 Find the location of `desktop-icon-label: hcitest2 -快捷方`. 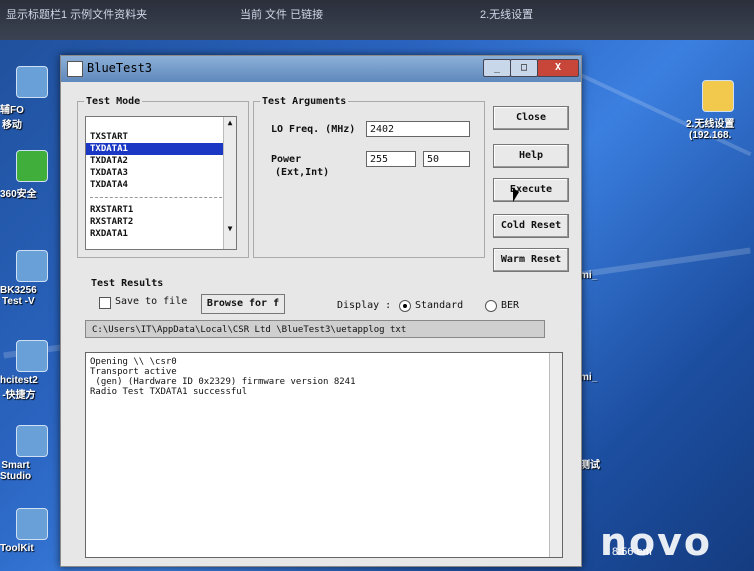

desktop-icon-label: hcitest2 -快捷方 is located at coordinates (19, 388).